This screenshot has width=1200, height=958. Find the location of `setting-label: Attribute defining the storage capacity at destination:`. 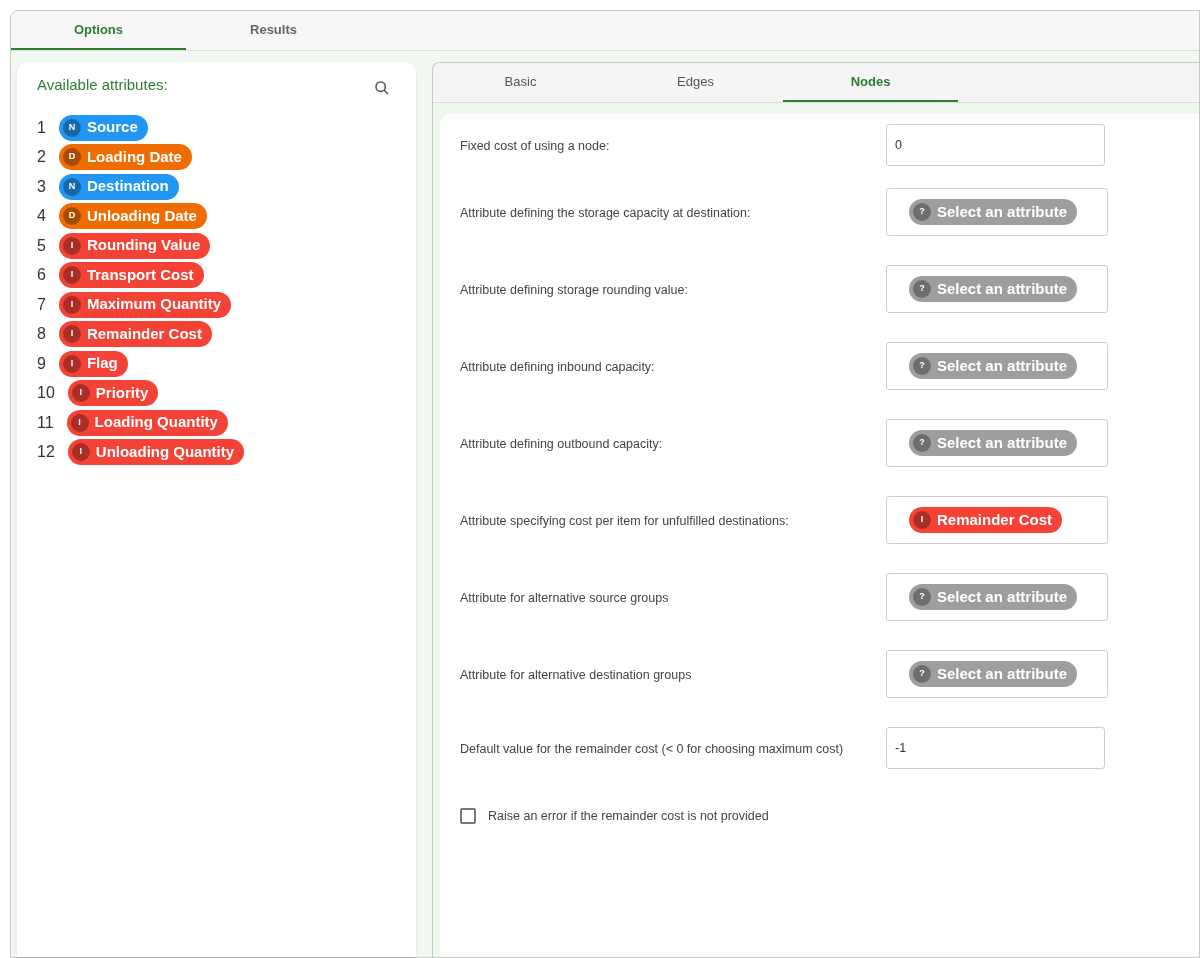

setting-label: Attribute defining the storage capacity at destination: is located at coordinates (606, 213).